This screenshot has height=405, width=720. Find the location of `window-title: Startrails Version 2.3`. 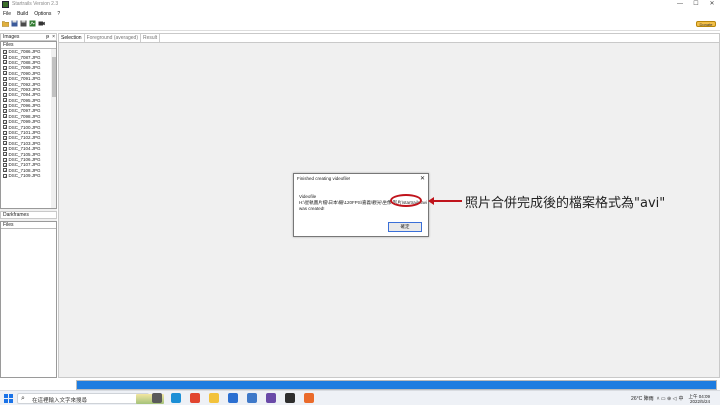

window-title: Startrails Version 2.3 is located at coordinates (35, 4).